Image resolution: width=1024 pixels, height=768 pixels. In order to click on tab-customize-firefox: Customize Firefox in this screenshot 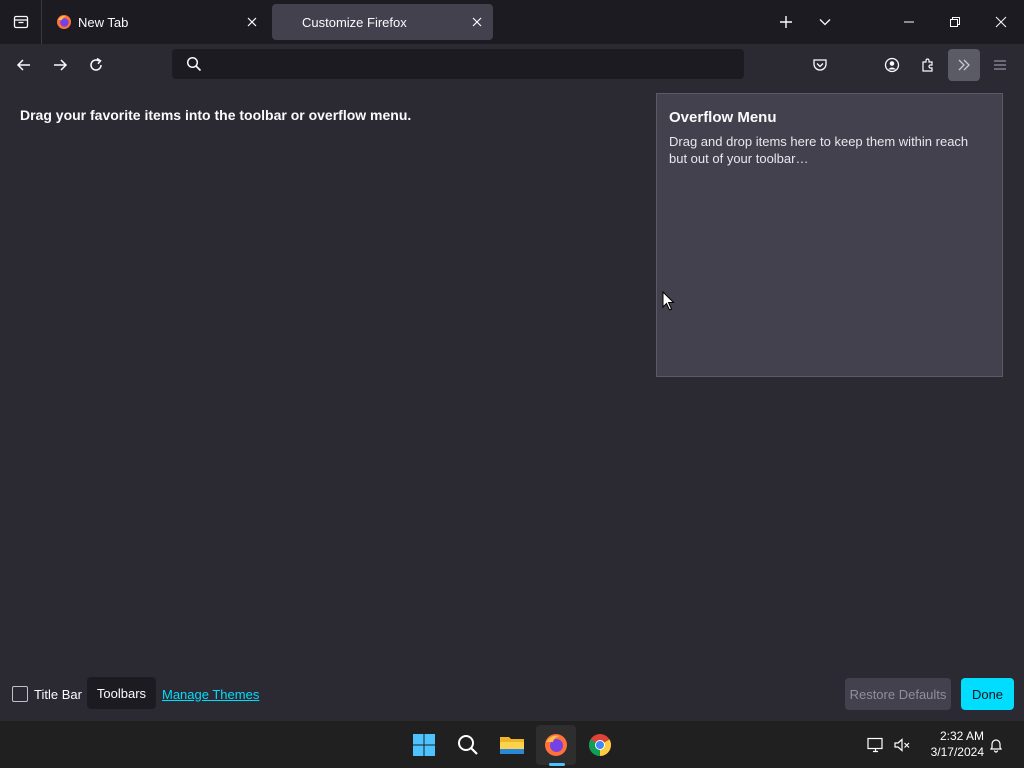, I will do `click(382, 22)`.